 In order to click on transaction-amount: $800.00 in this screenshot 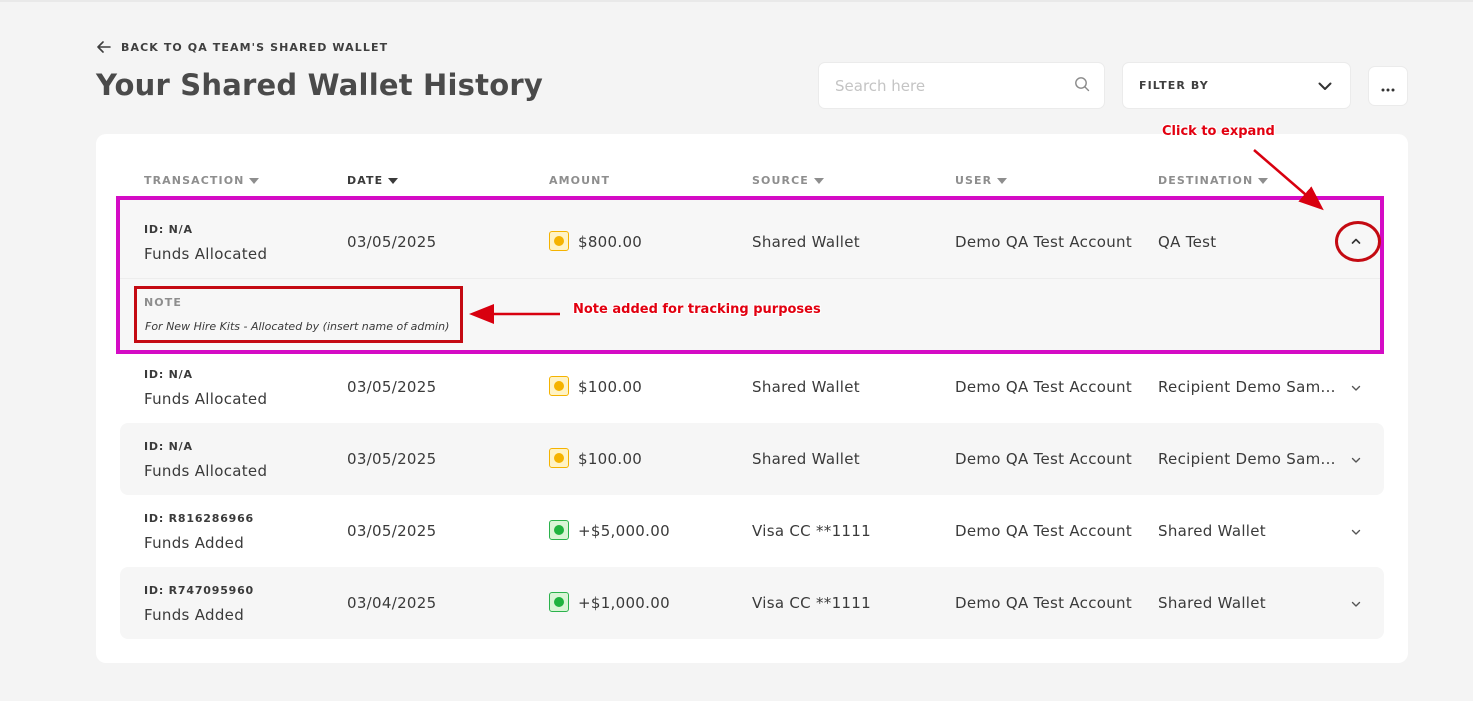, I will do `click(610, 242)`.